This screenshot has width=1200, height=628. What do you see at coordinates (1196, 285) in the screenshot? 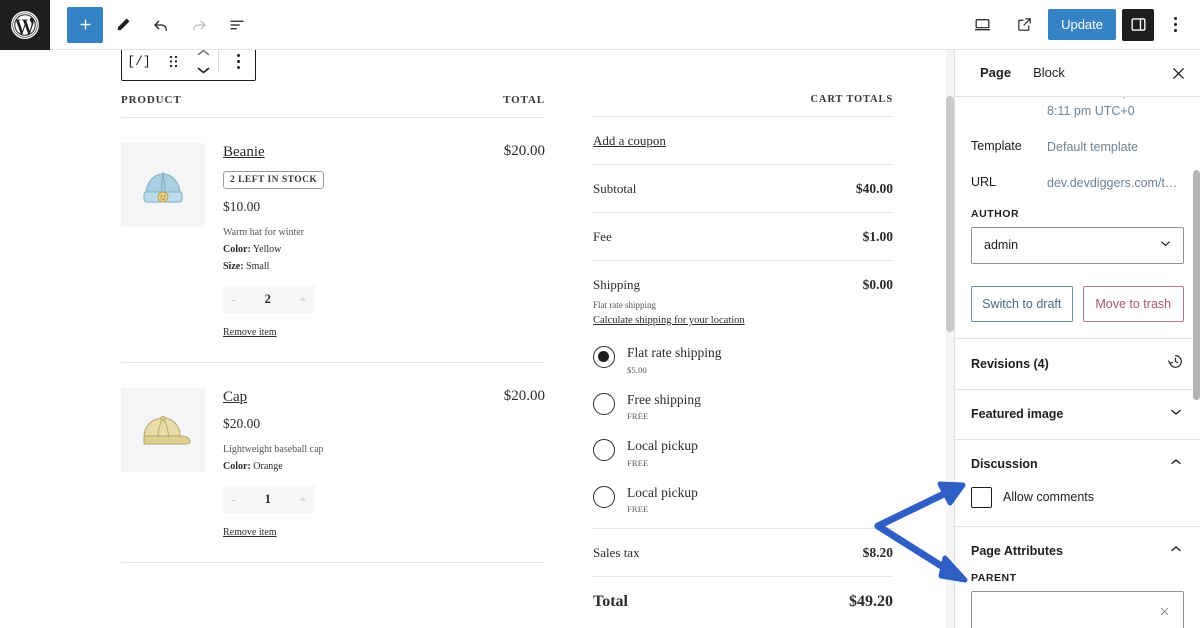
I see `sidebar-scrollbar-thumb` at bounding box center [1196, 285].